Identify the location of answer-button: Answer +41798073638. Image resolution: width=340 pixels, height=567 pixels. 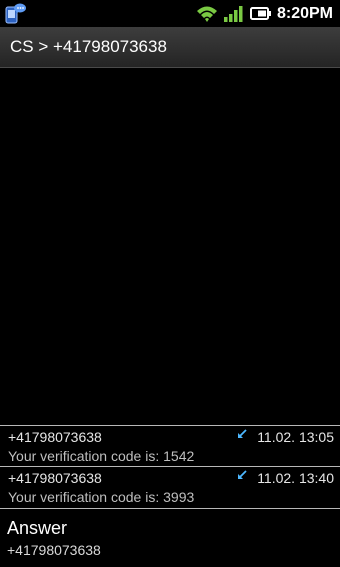
(170, 538).